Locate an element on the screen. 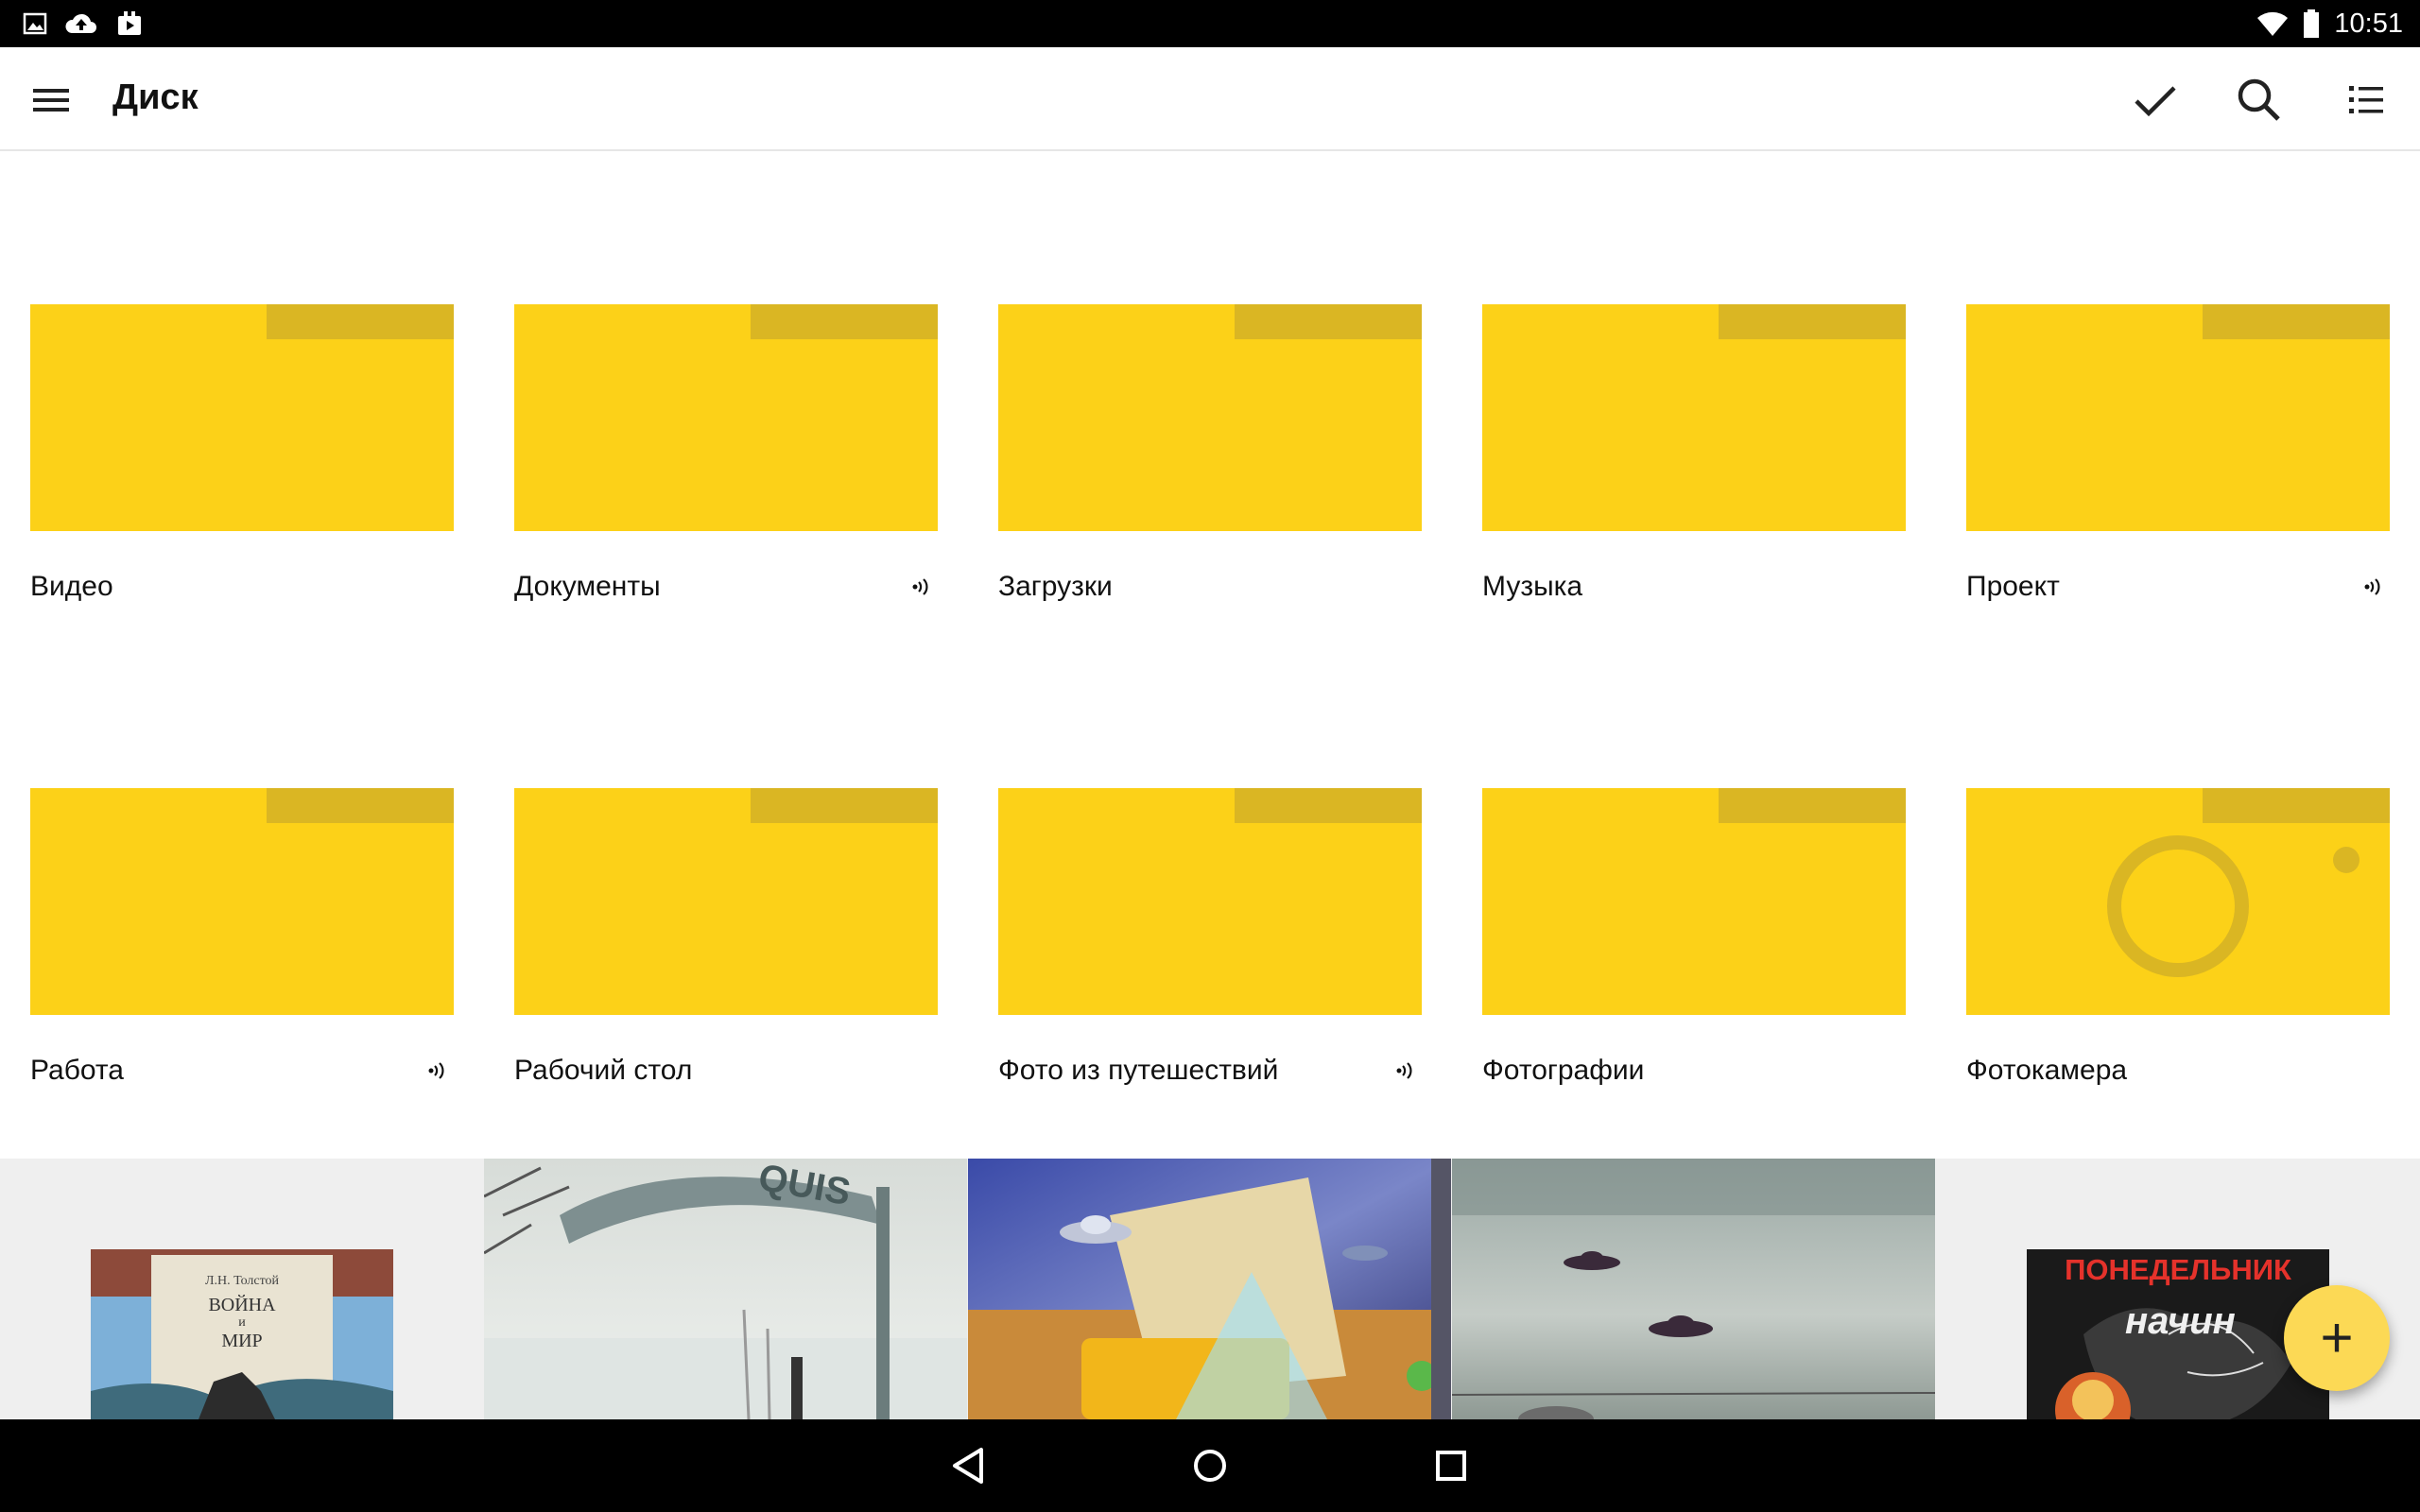 This screenshot has height=1512, width=2420. battery-icon is located at coordinates (2312, 23).